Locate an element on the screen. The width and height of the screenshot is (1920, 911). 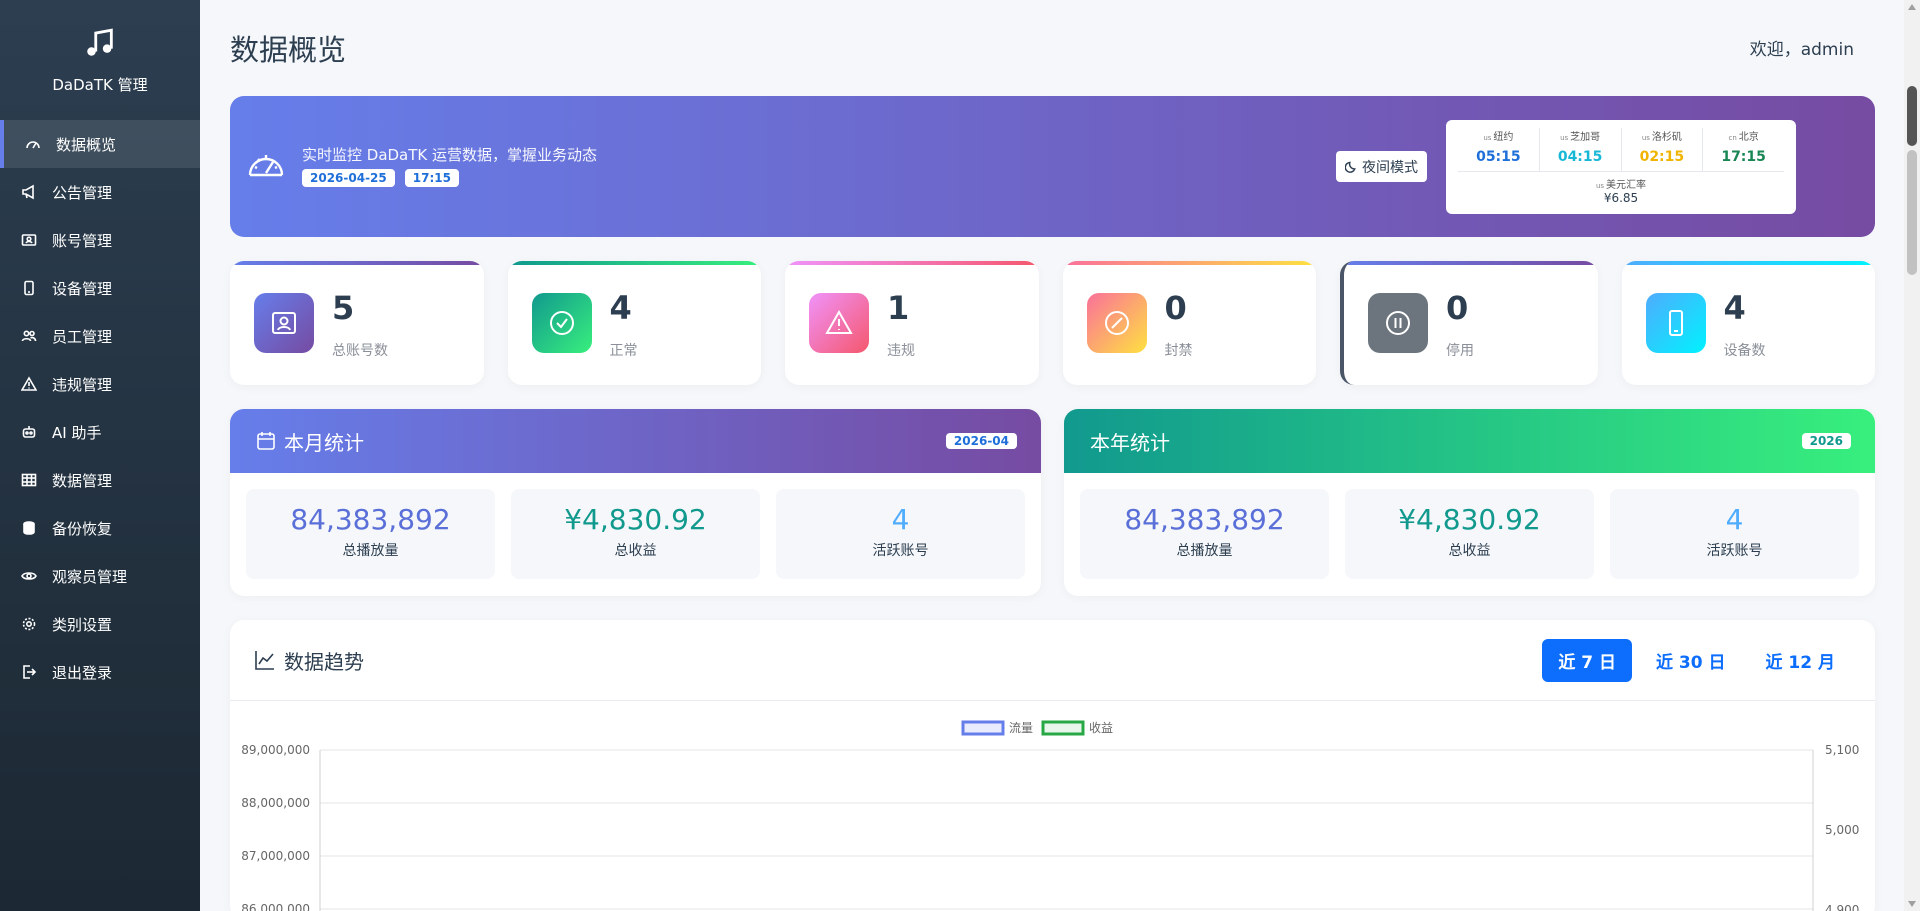
clock-city: us 纽约 is located at coordinates (1498, 137).